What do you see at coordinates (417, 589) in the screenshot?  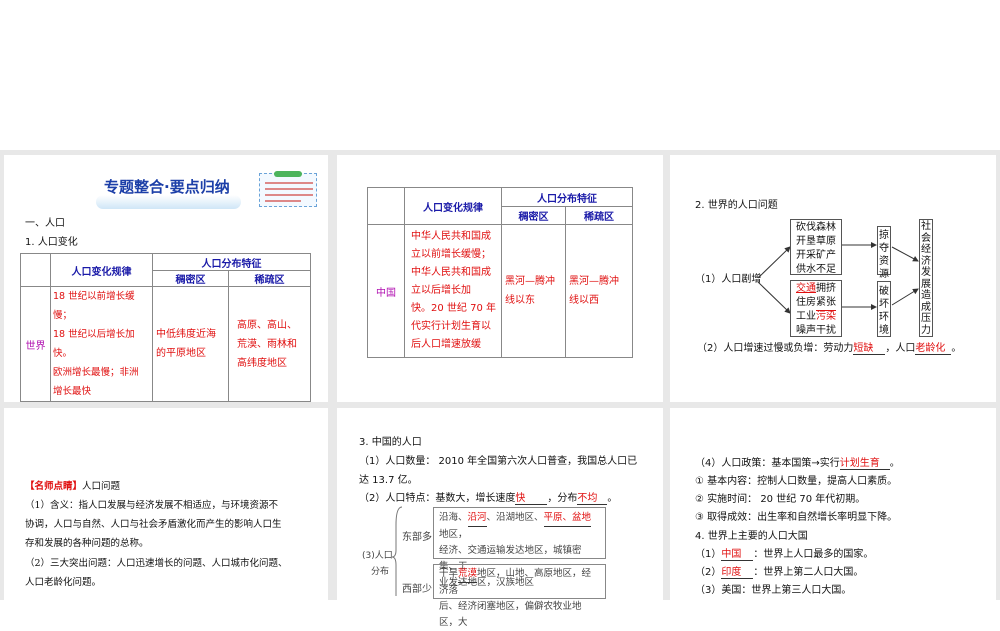 I see `west-label: 西部少` at bounding box center [417, 589].